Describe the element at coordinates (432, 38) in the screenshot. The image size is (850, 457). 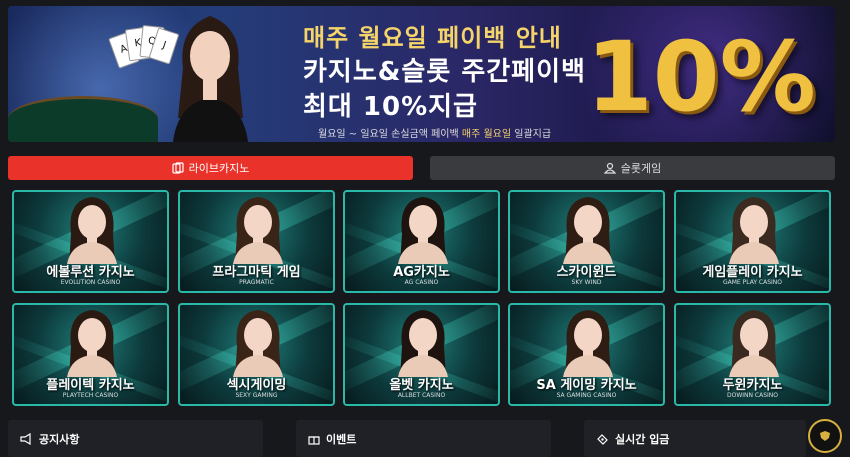
I see `banner-title-weekly: 매주 월요일 페이백 안내` at that location.